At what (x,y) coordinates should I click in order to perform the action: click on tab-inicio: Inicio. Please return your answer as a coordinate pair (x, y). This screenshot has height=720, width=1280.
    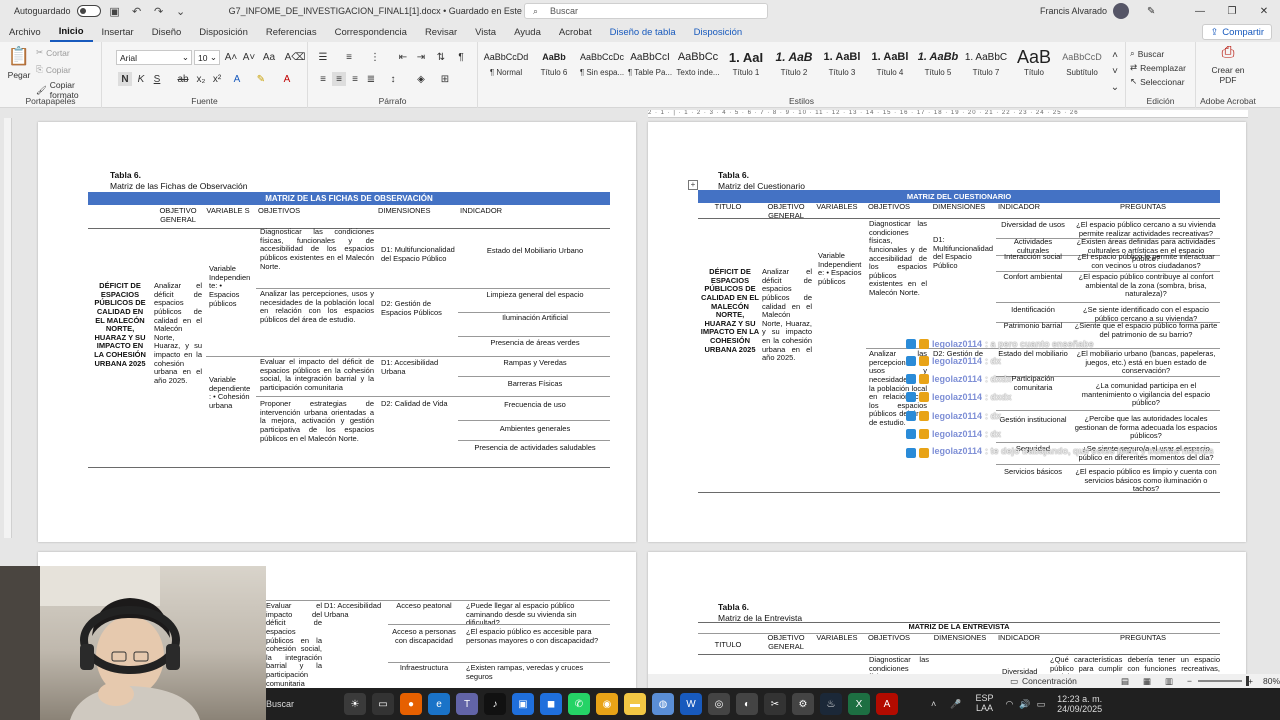
    Looking at the image, I should click on (71, 32).